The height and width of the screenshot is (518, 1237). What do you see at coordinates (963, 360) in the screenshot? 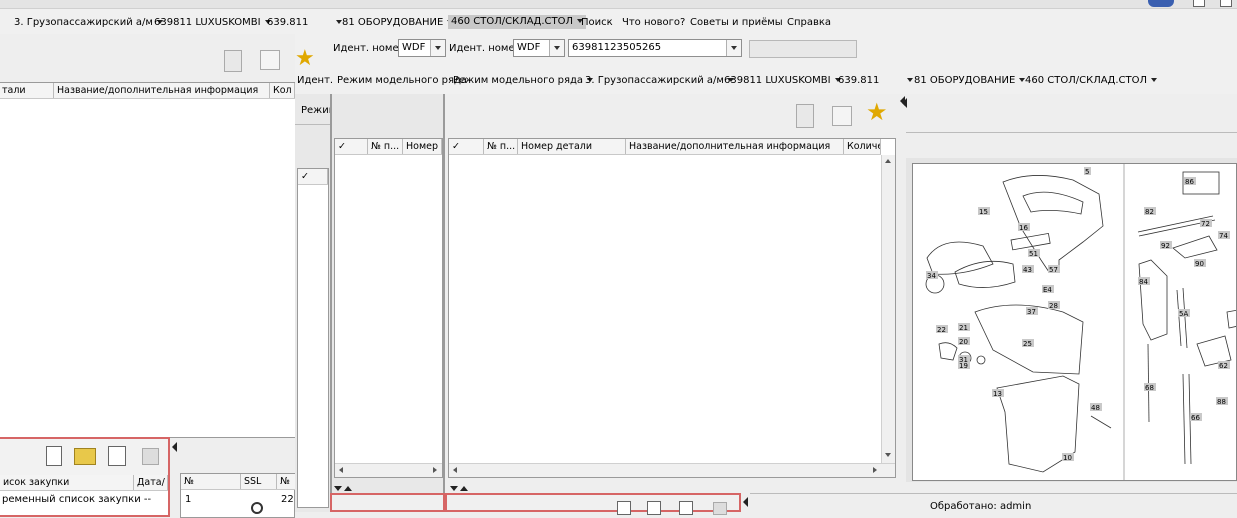
I see `diagram-part-label: 31` at bounding box center [963, 360].